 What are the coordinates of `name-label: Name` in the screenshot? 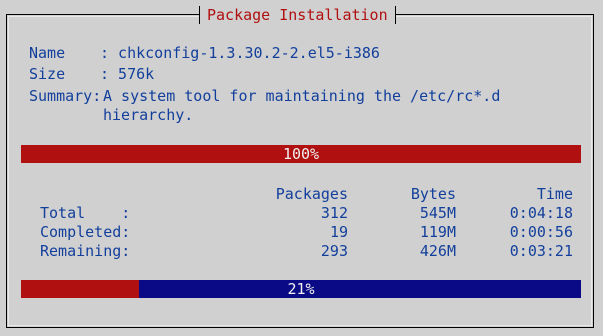 It's located at (47, 53).